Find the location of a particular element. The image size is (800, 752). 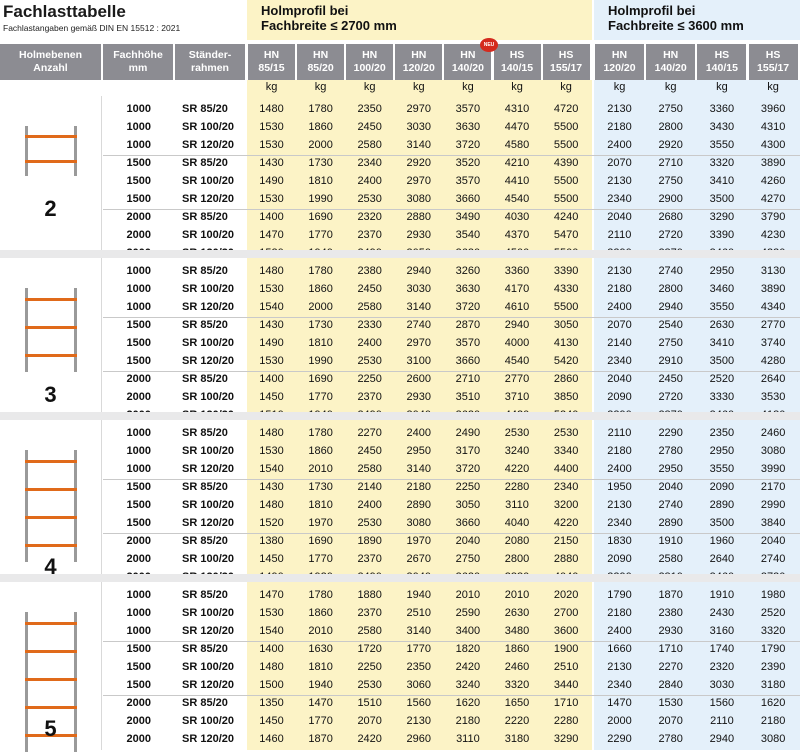

load-value-cell: 1490 is located at coordinates (271, 181).